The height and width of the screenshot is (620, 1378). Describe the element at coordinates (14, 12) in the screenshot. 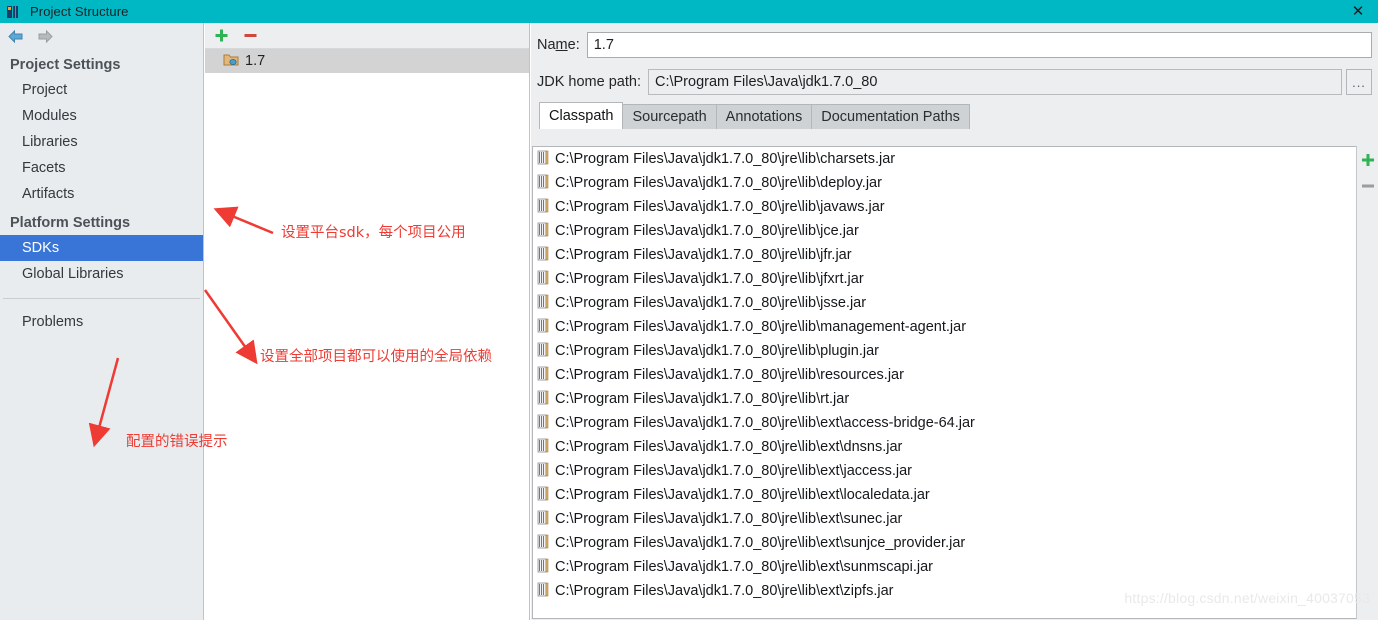

I see `intellij-logo-icon` at that location.